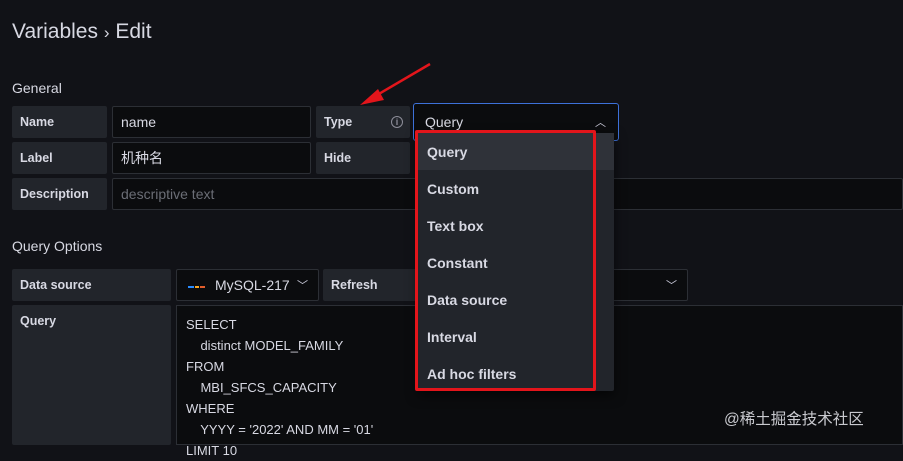  Describe the element at coordinates (196, 287) in the screenshot. I see `mysql-icon` at that location.